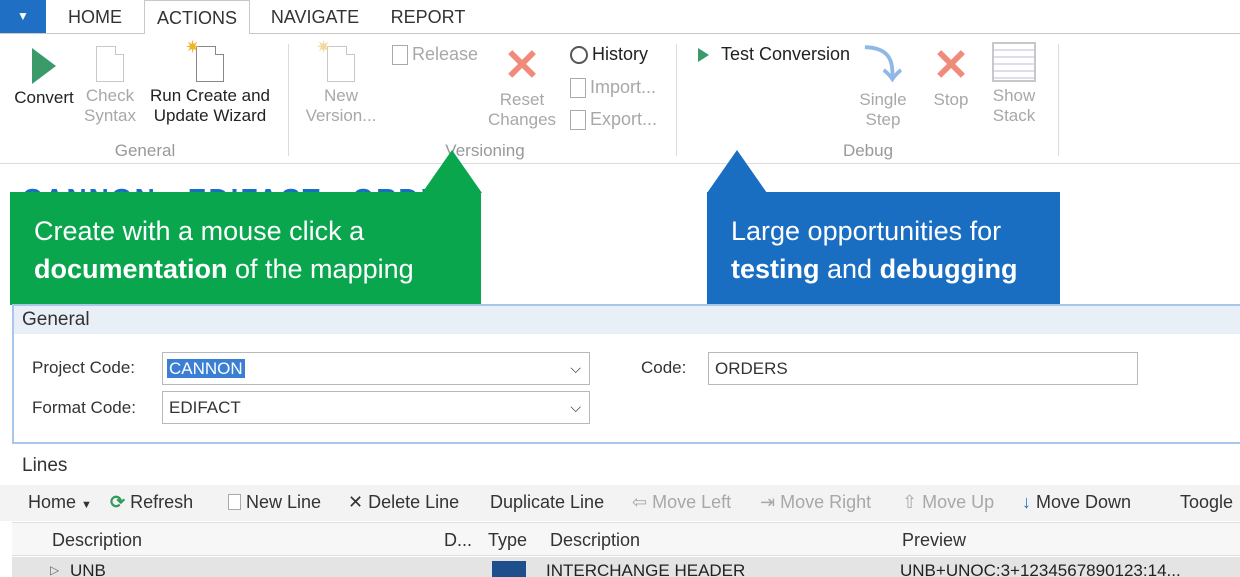  Describe the element at coordinates (883, 119) in the screenshot. I see `single-step-label-2: Step` at that location.